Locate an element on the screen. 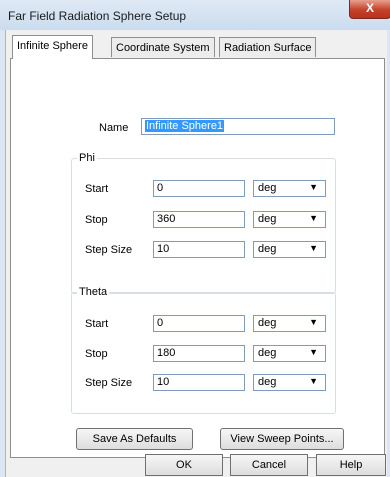 The height and width of the screenshot is (477, 390). phi-step-input: 10 is located at coordinates (199, 249).